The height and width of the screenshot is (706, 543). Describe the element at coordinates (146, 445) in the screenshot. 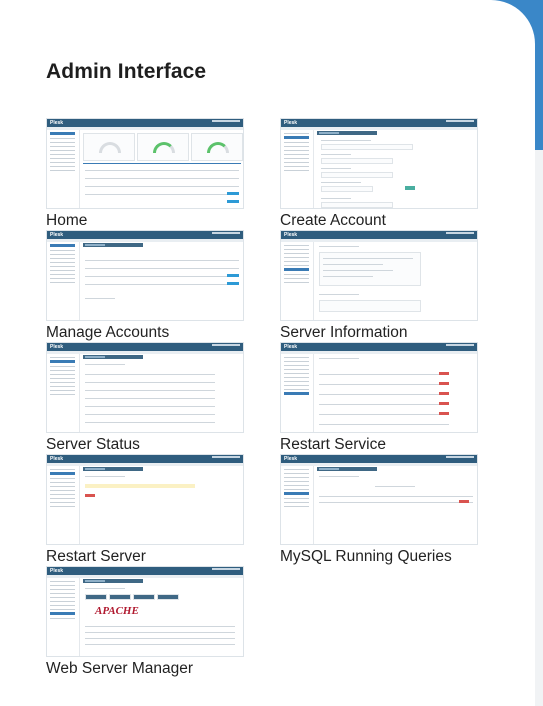

I see `item-label: Server Status` at that location.